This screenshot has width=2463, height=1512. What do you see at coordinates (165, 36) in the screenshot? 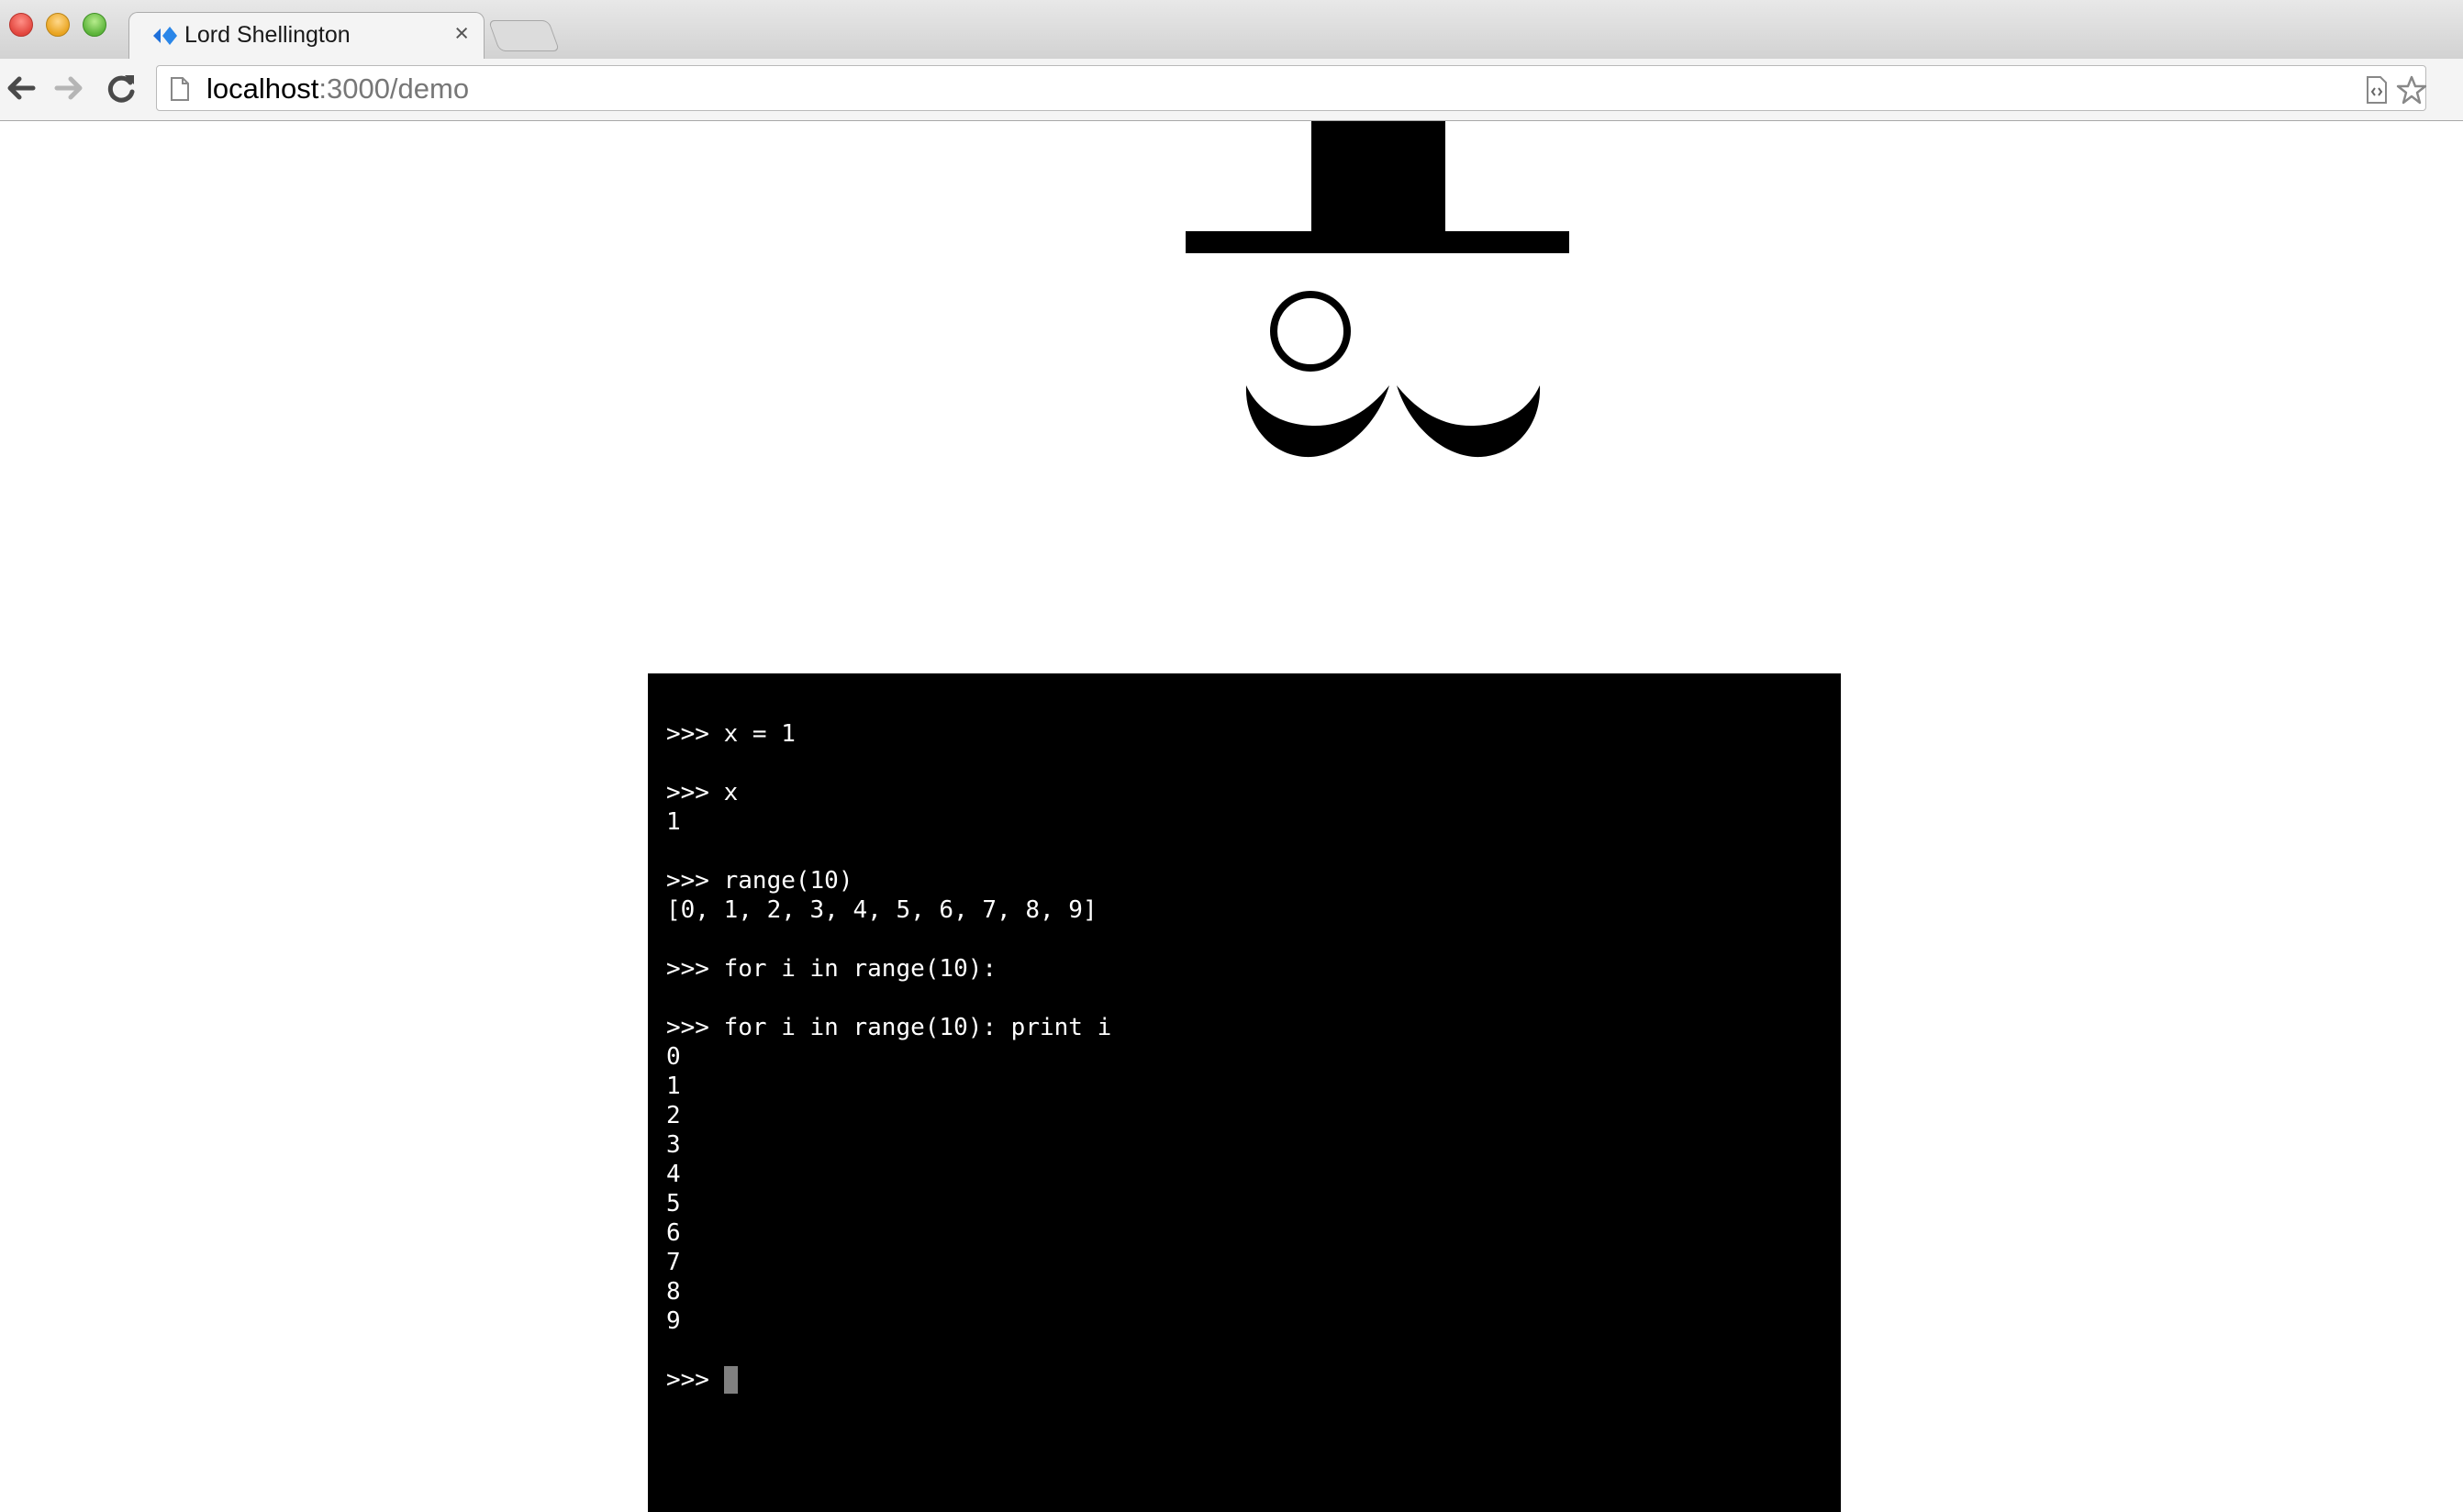
I see `favicon-icon` at bounding box center [165, 36].